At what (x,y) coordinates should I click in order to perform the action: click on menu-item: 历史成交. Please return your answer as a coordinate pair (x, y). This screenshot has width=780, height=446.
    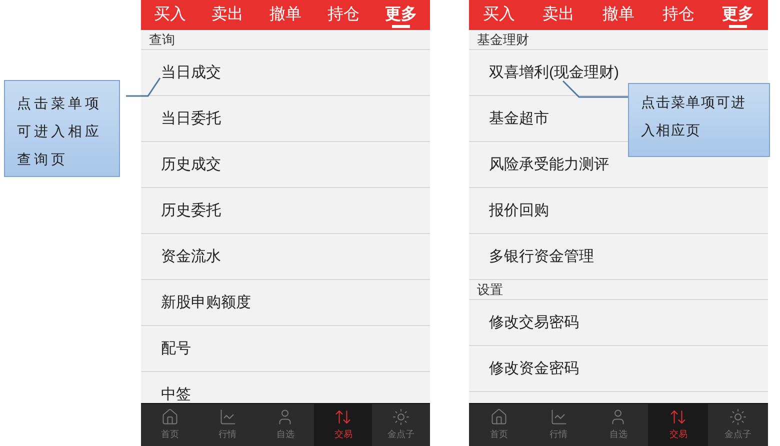
    Looking at the image, I should click on (285, 165).